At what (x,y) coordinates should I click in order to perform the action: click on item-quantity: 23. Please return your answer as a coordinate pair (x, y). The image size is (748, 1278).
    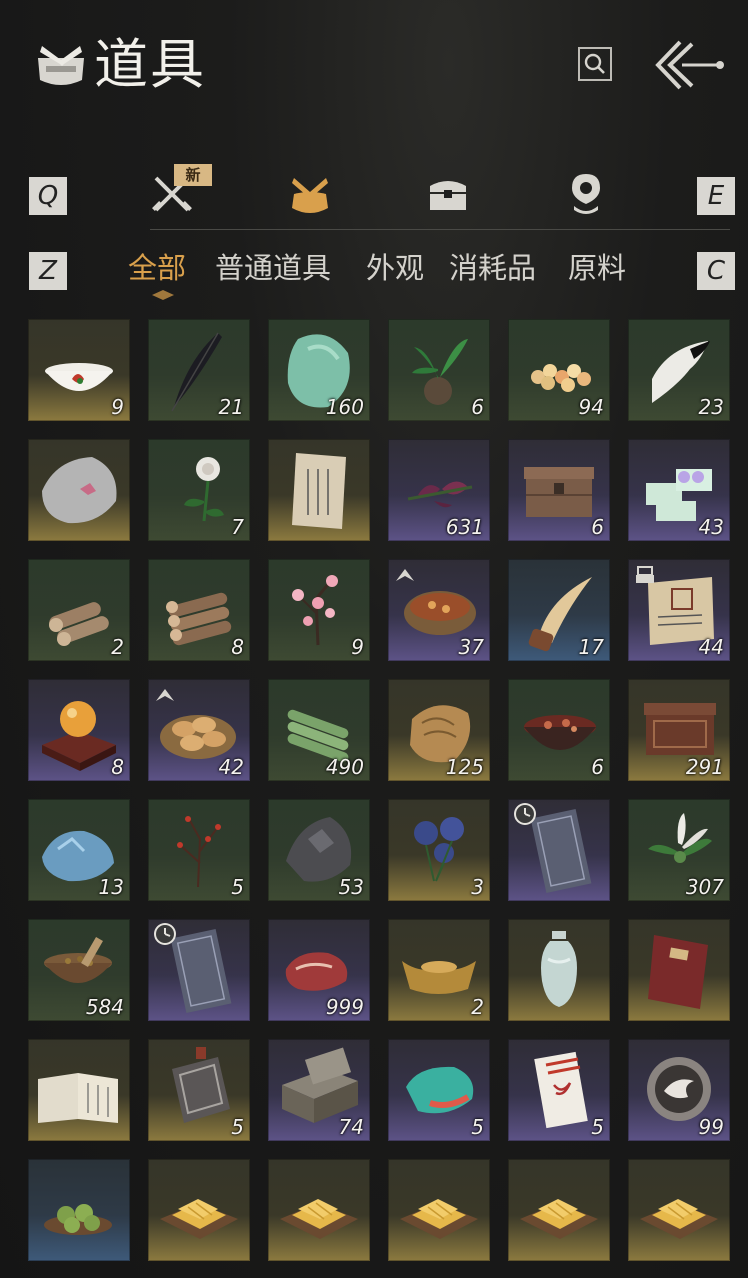
    Looking at the image, I should click on (711, 407).